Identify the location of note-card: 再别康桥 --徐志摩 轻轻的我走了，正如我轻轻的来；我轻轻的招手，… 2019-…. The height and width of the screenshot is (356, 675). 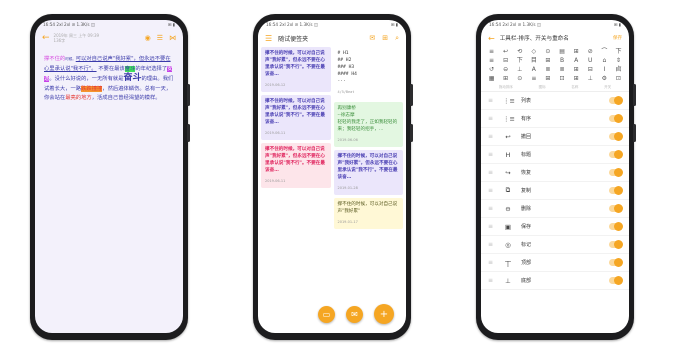
(368, 124).